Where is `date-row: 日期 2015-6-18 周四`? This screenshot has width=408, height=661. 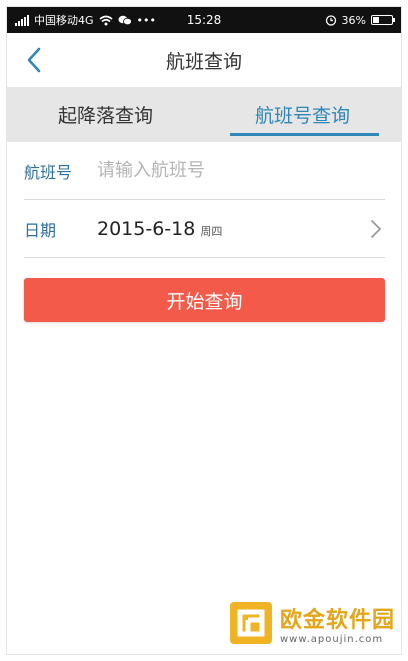
date-row: 日期 2015-6-18 周四 is located at coordinates (204, 229).